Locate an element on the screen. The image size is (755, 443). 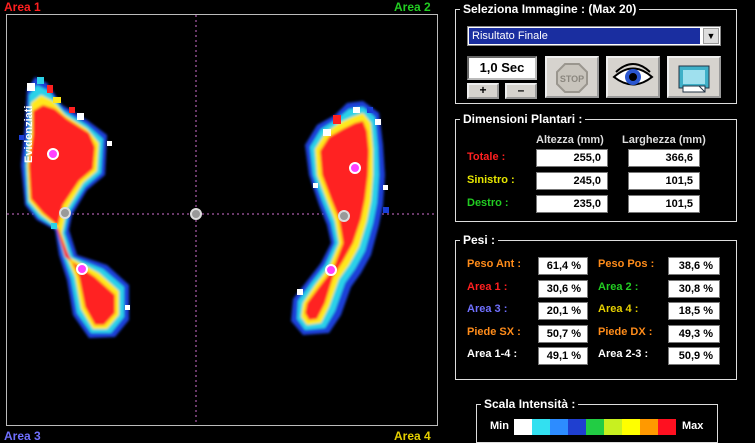
altezza-value: 255,0 is located at coordinates (572, 158).